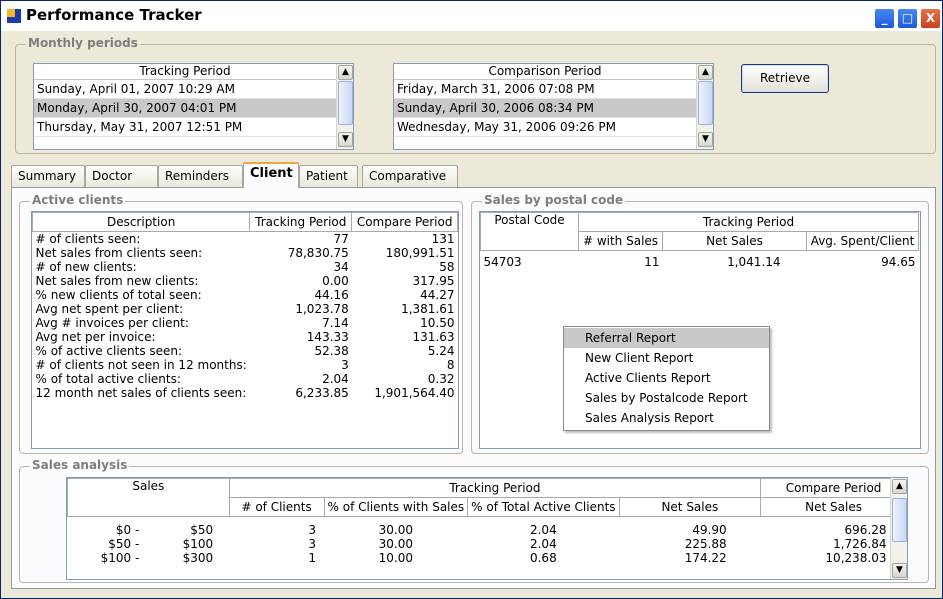 This screenshot has height=599, width=943. Describe the element at coordinates (245, 351) in the screenshot. I see `table-row: % of active clients seen: 52.38 5.24` at that location.